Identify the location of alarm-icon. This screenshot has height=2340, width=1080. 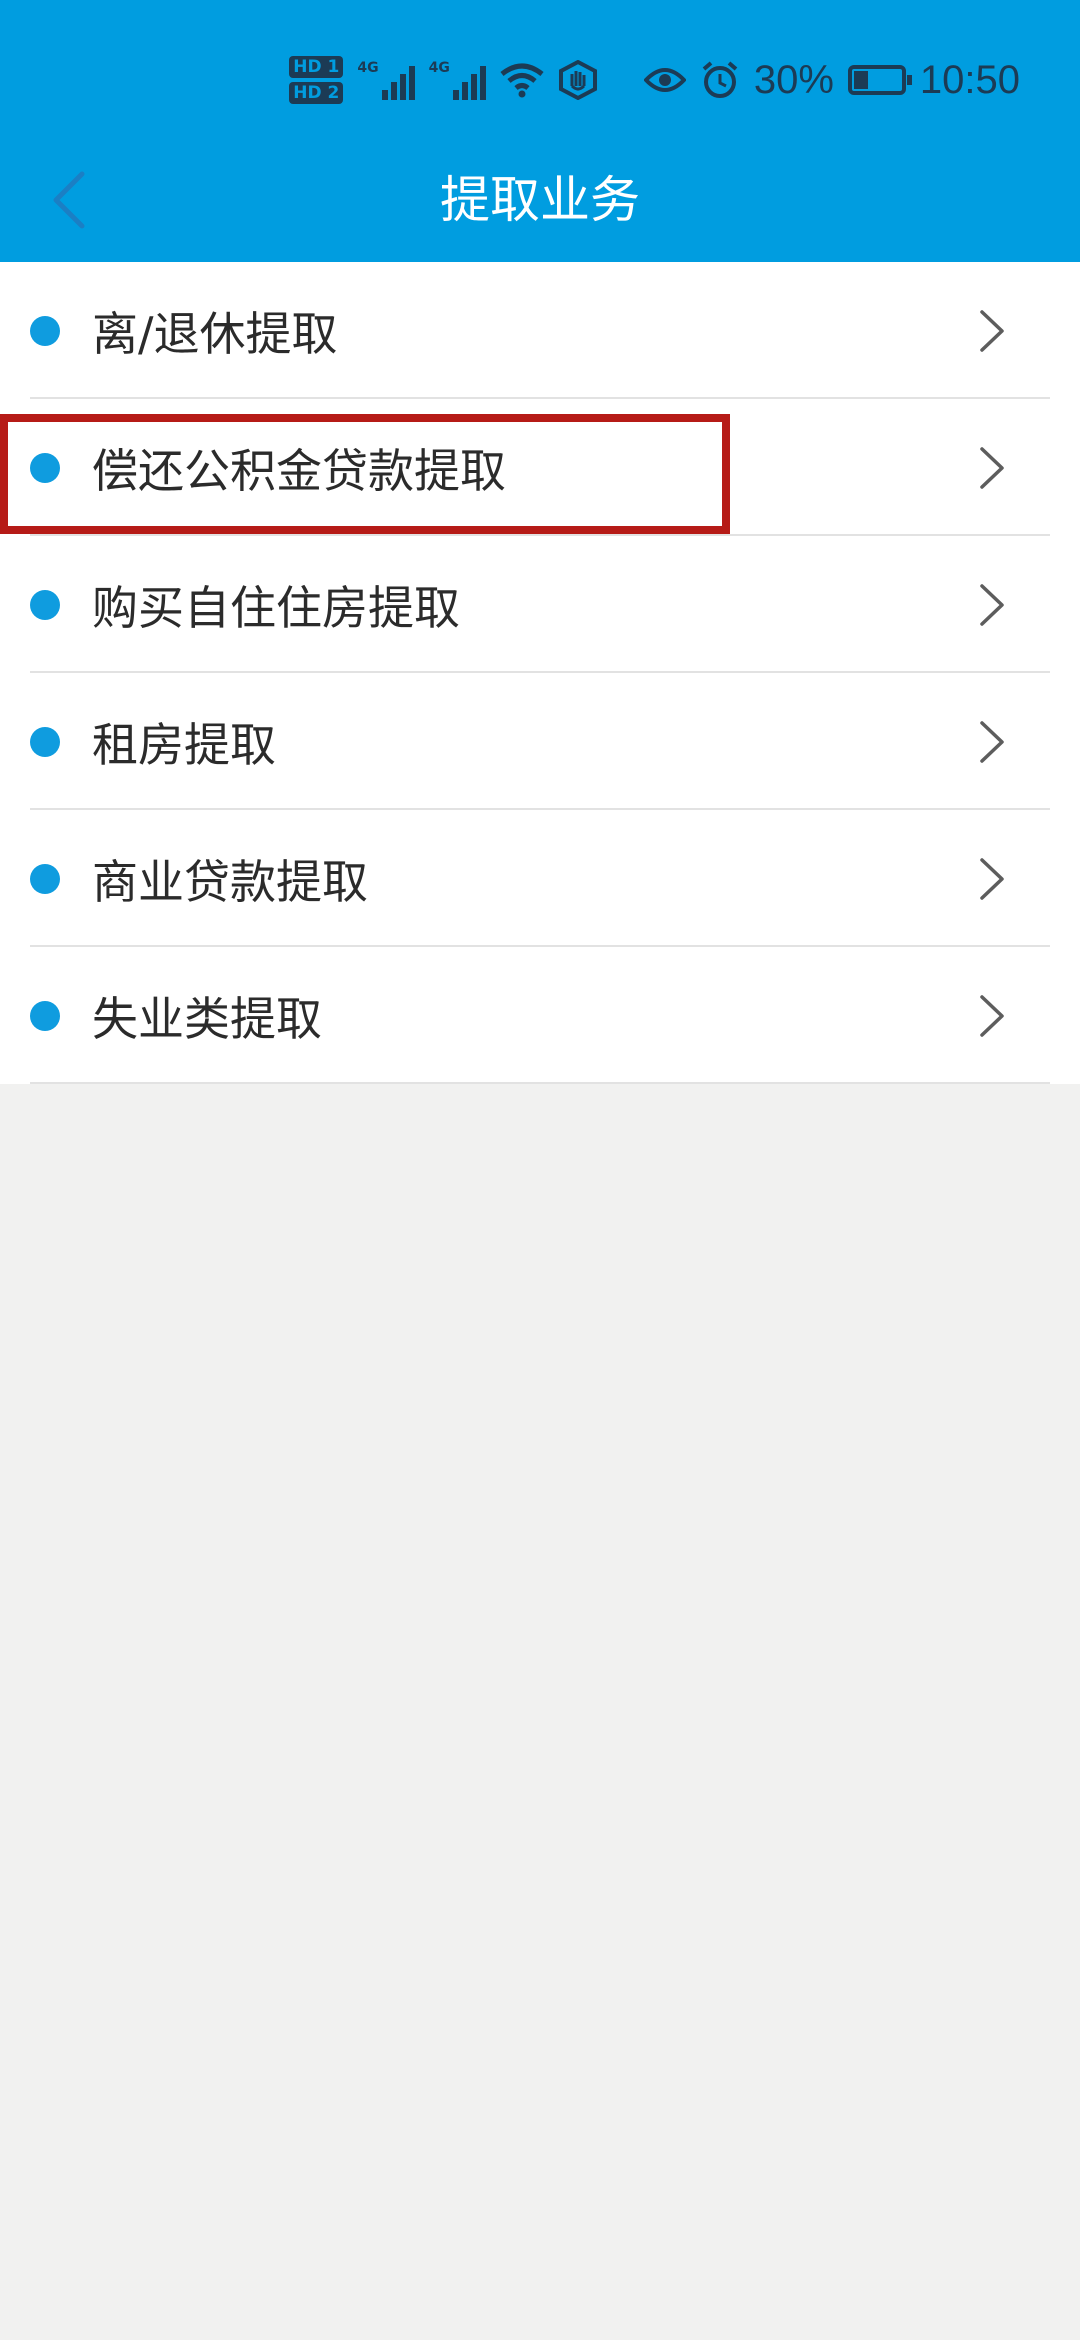
(720, 79).